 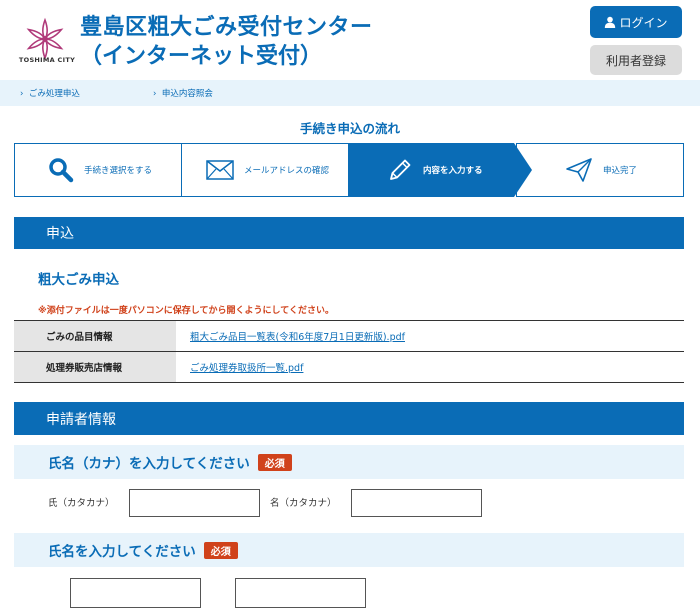 I want to click on step-label: 手続き選択をする, so click(x=118, y=171).